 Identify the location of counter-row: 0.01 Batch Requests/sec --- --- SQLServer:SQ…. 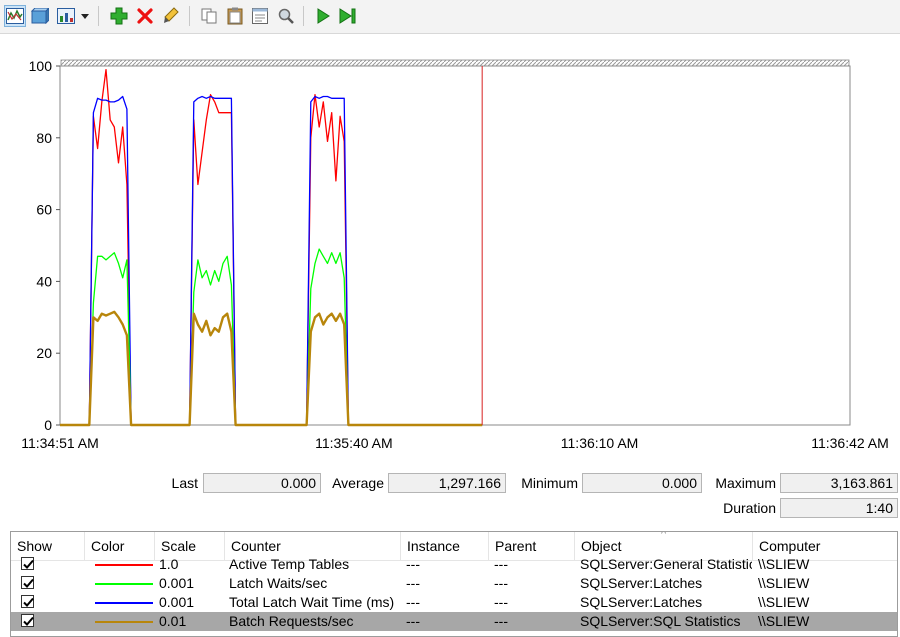
(454, 621).